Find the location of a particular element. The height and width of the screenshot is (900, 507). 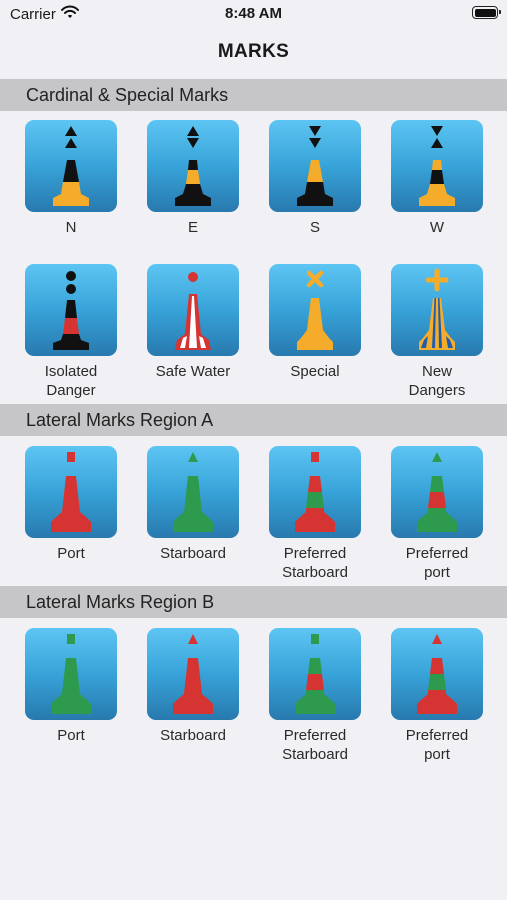

mark-tile-west: W is located at coordinates (437, 178).